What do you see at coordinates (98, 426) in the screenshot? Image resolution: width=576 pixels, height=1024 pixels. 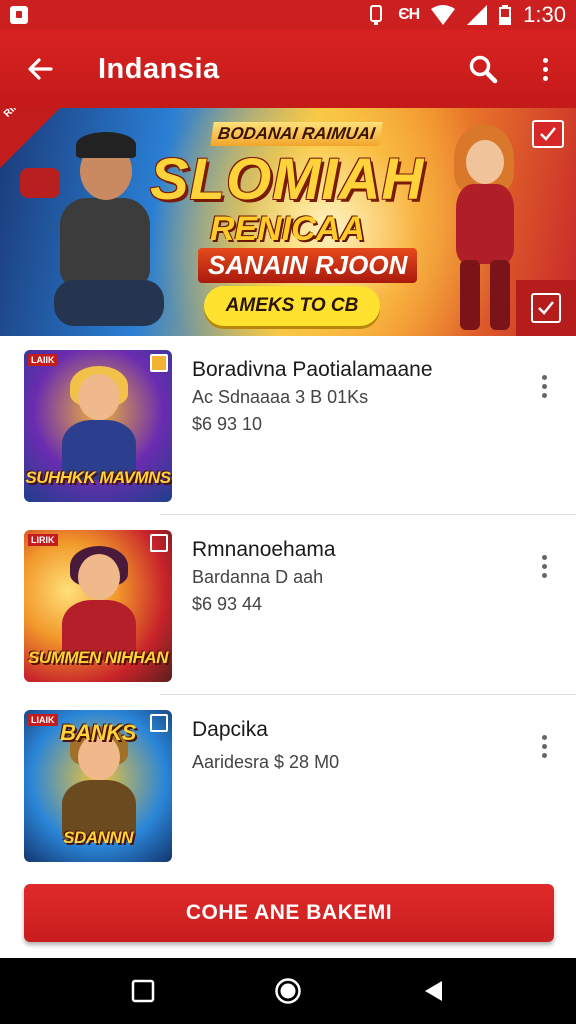 I see `game-thumbnail: LAIIK SUHHKK MAVMNS` at bounding box center [98, 426].